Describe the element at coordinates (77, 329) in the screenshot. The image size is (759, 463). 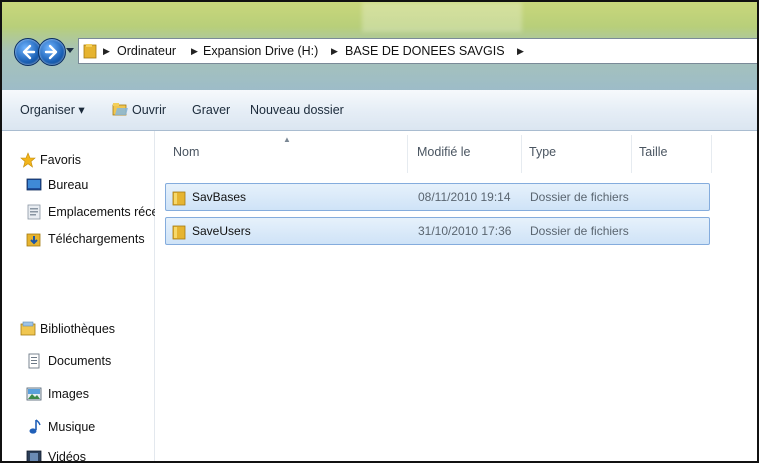
I see `nav-libraries: Bibliothèques` at that location.